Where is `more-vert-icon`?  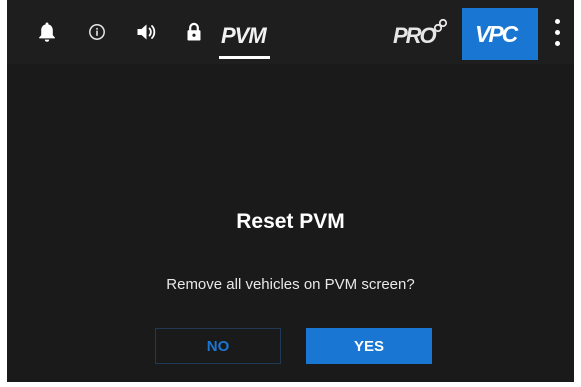 more-vert-icon is located at coordinates (557, 33).